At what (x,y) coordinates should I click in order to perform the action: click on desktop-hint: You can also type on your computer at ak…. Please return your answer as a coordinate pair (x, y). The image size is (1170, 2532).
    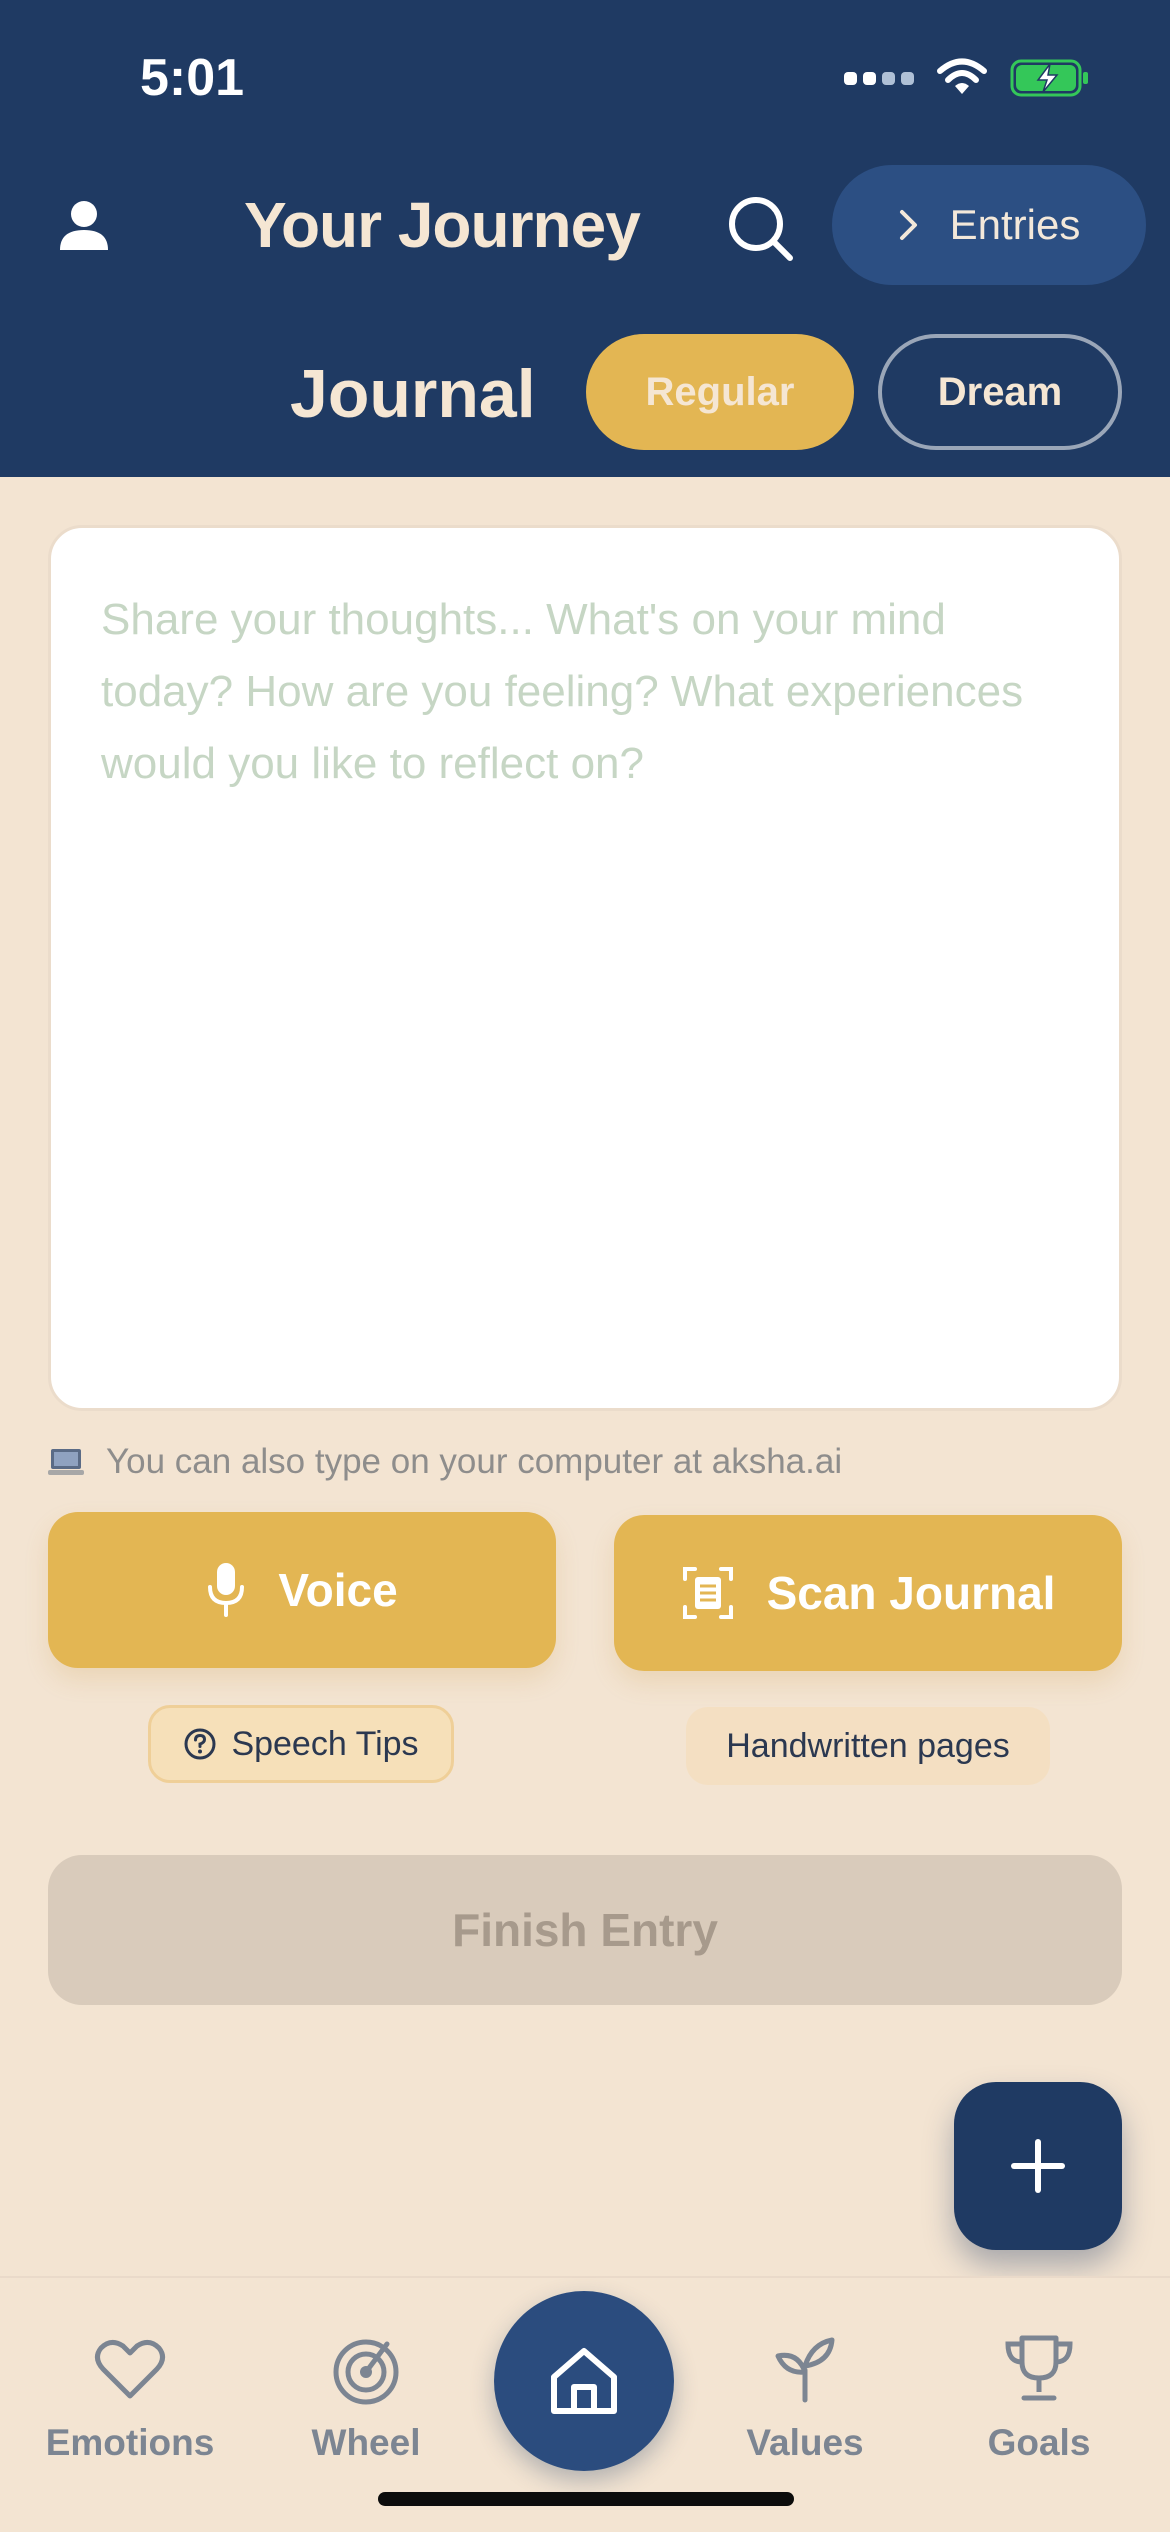
    Looking at the image, I should click on (445, 1462).